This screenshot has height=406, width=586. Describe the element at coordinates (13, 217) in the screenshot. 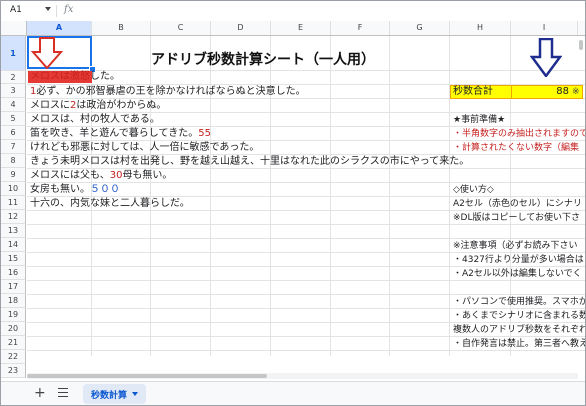

I see `row-header-12: 12` at that location.